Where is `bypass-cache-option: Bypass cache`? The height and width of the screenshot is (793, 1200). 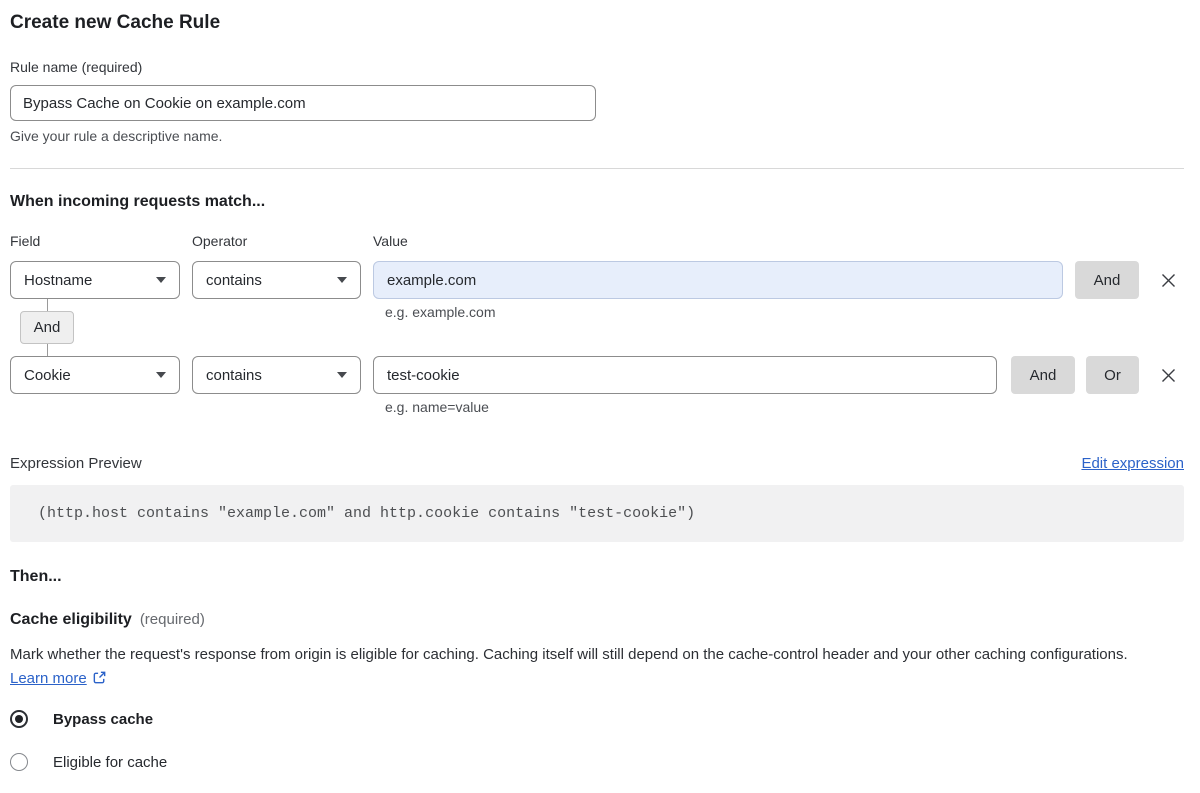
bypass-cache-option: Bypass cache is located at coordinates (597, 719).